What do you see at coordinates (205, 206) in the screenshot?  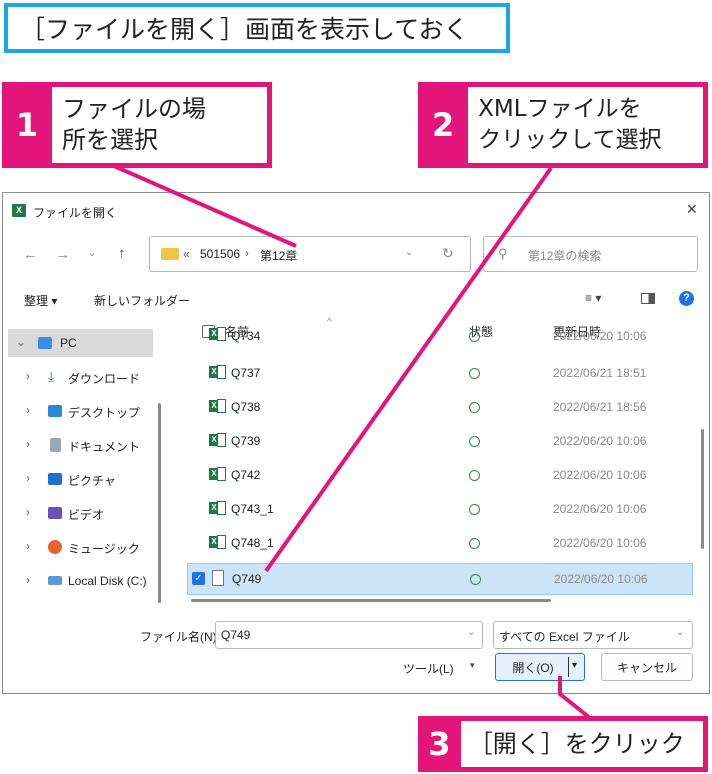 I see `callout-1-pointer-line` at bounding box center [205, 206].